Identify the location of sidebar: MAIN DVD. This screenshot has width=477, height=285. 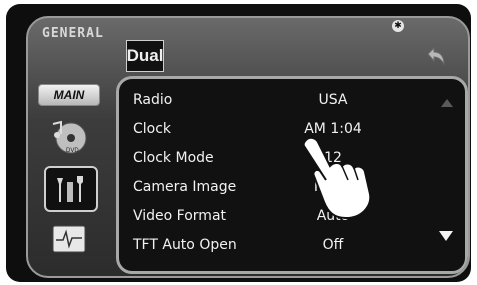
(68, 174).